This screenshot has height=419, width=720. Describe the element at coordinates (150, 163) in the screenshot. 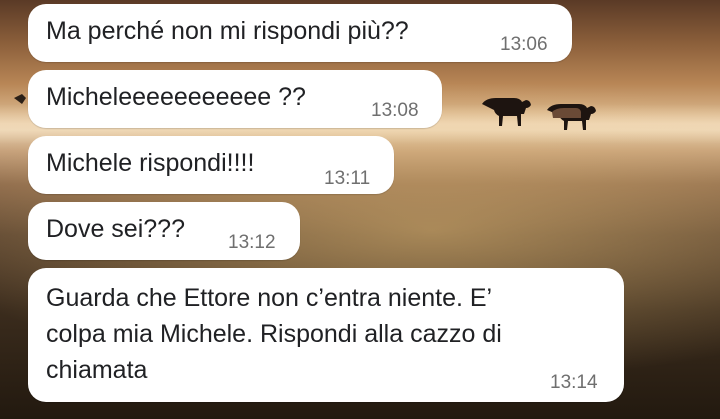

I see `message-text: Michele rispondi!!!!` at that location.